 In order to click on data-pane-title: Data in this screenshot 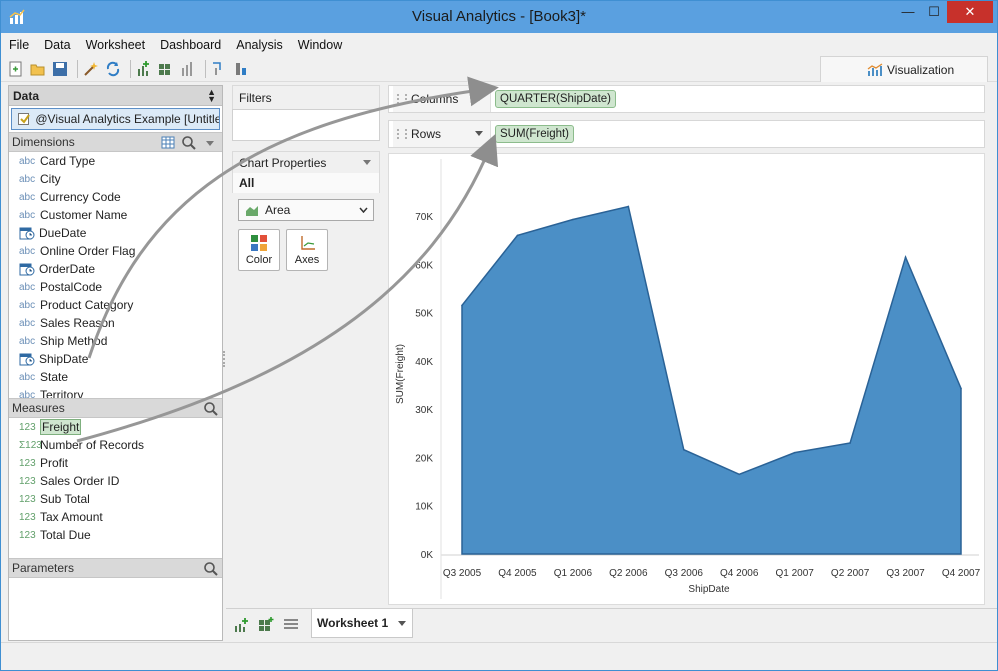, I will do `click(26, 95)`.